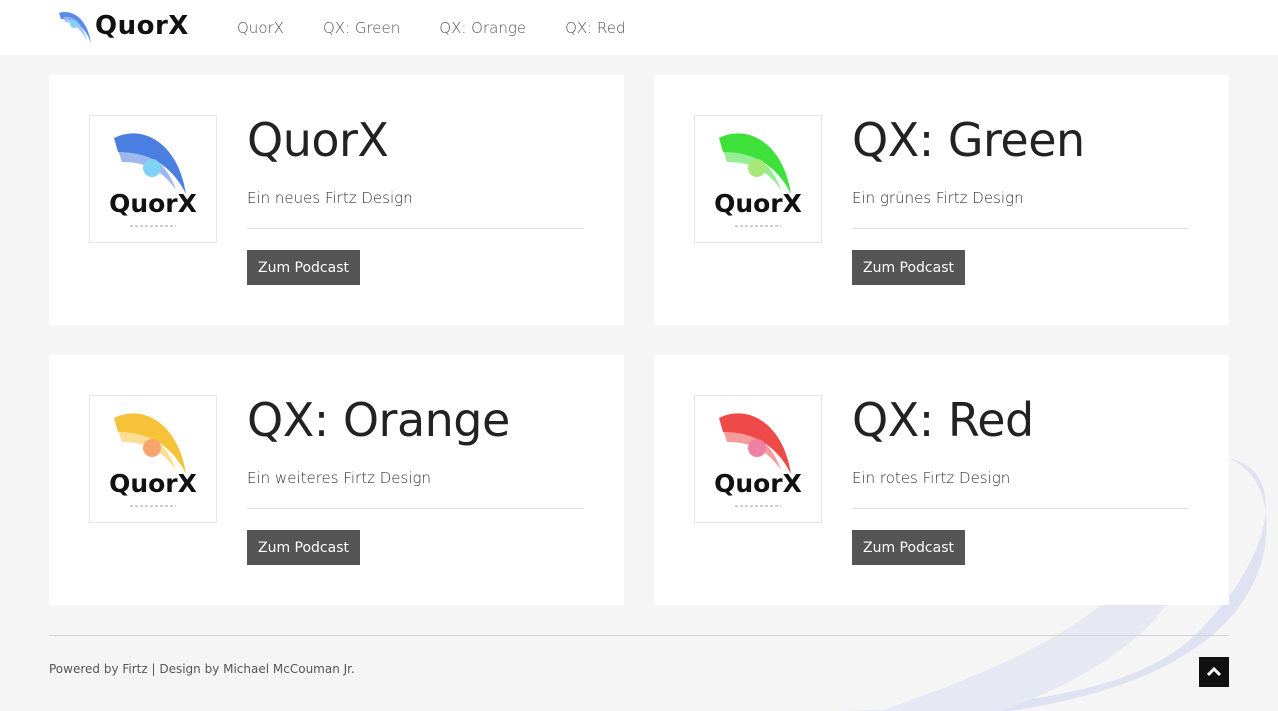  Describe the element at coordinates (361, 28) in the screenshot. I see `nav-link-green: QX: Green` at that location.